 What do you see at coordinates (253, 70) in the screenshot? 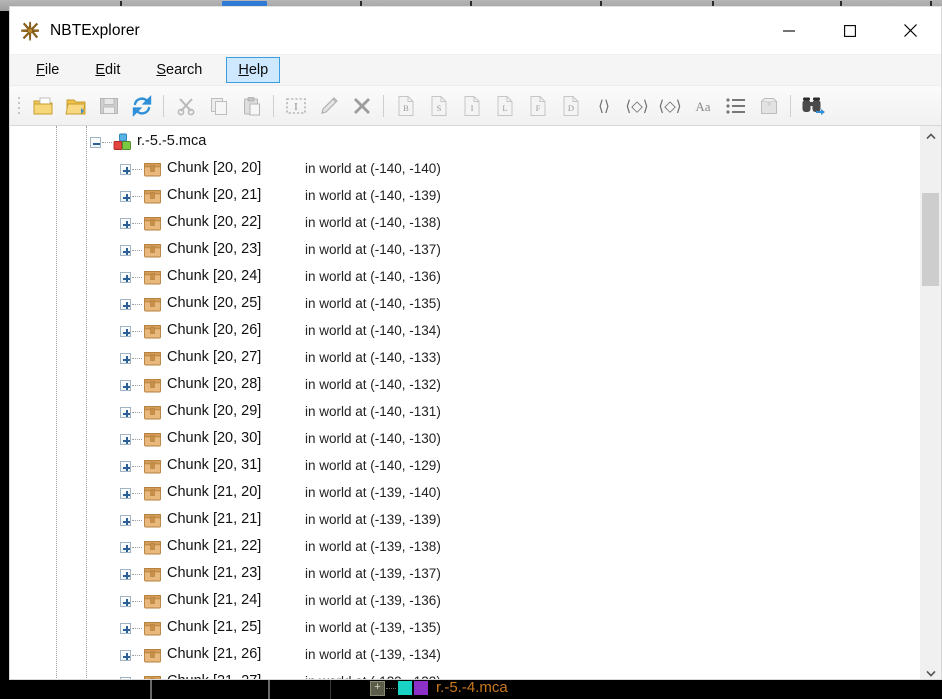
I see `menu-item-help: Help` at bounding box center [253, 70].